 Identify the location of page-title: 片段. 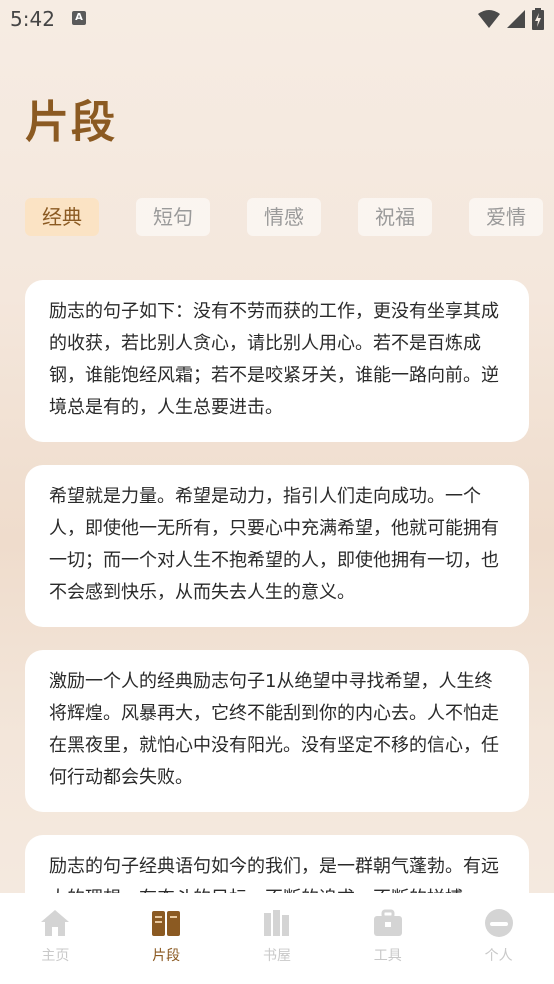
(71, 122).